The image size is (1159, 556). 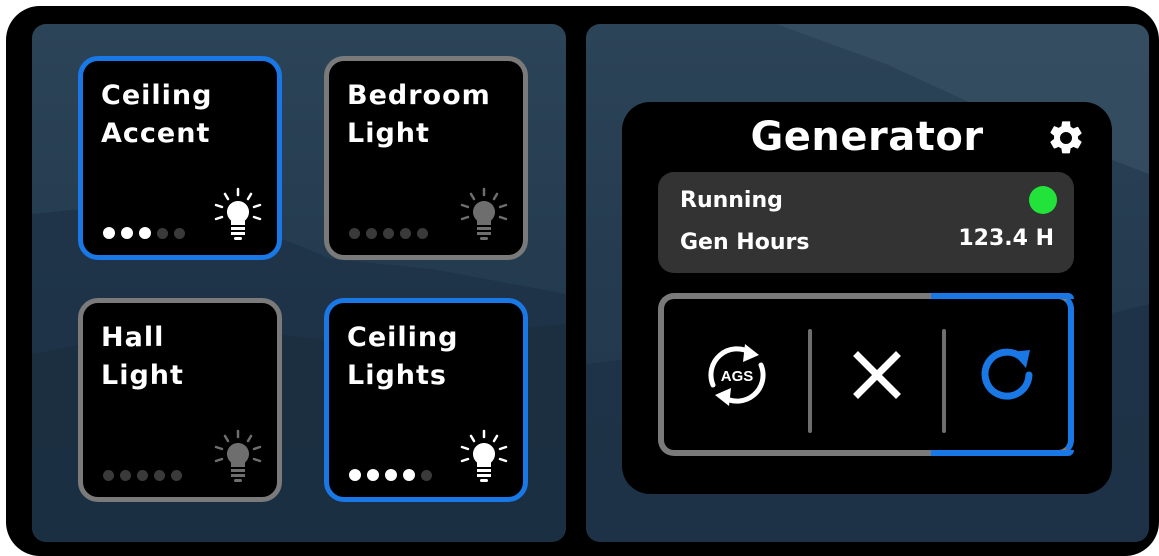 I want to click on tile-label: Ceiling Lights, so click(x=403, y=356).